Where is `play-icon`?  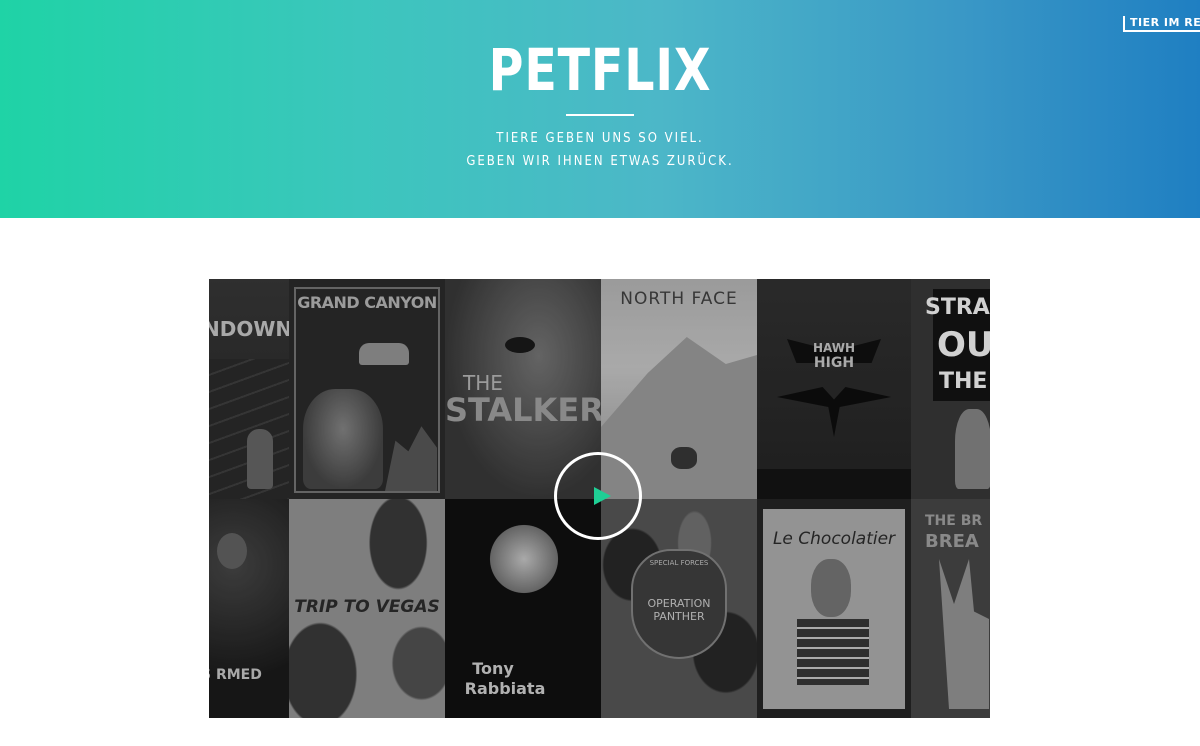
play-icon is located at coordinates (602, 496).